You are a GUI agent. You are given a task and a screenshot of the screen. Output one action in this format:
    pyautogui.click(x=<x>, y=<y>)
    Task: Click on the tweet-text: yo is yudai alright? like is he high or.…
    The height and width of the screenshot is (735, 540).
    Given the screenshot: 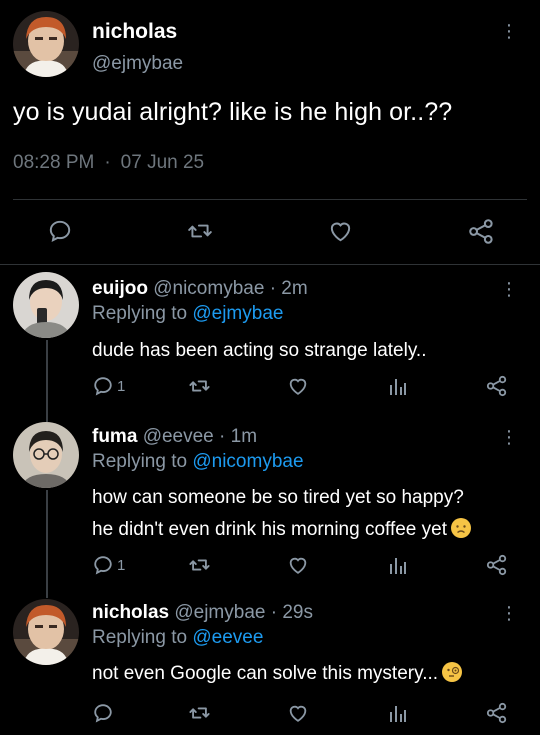 What is the action you would take?
    pyautogui.click(x=233, y=112)
    